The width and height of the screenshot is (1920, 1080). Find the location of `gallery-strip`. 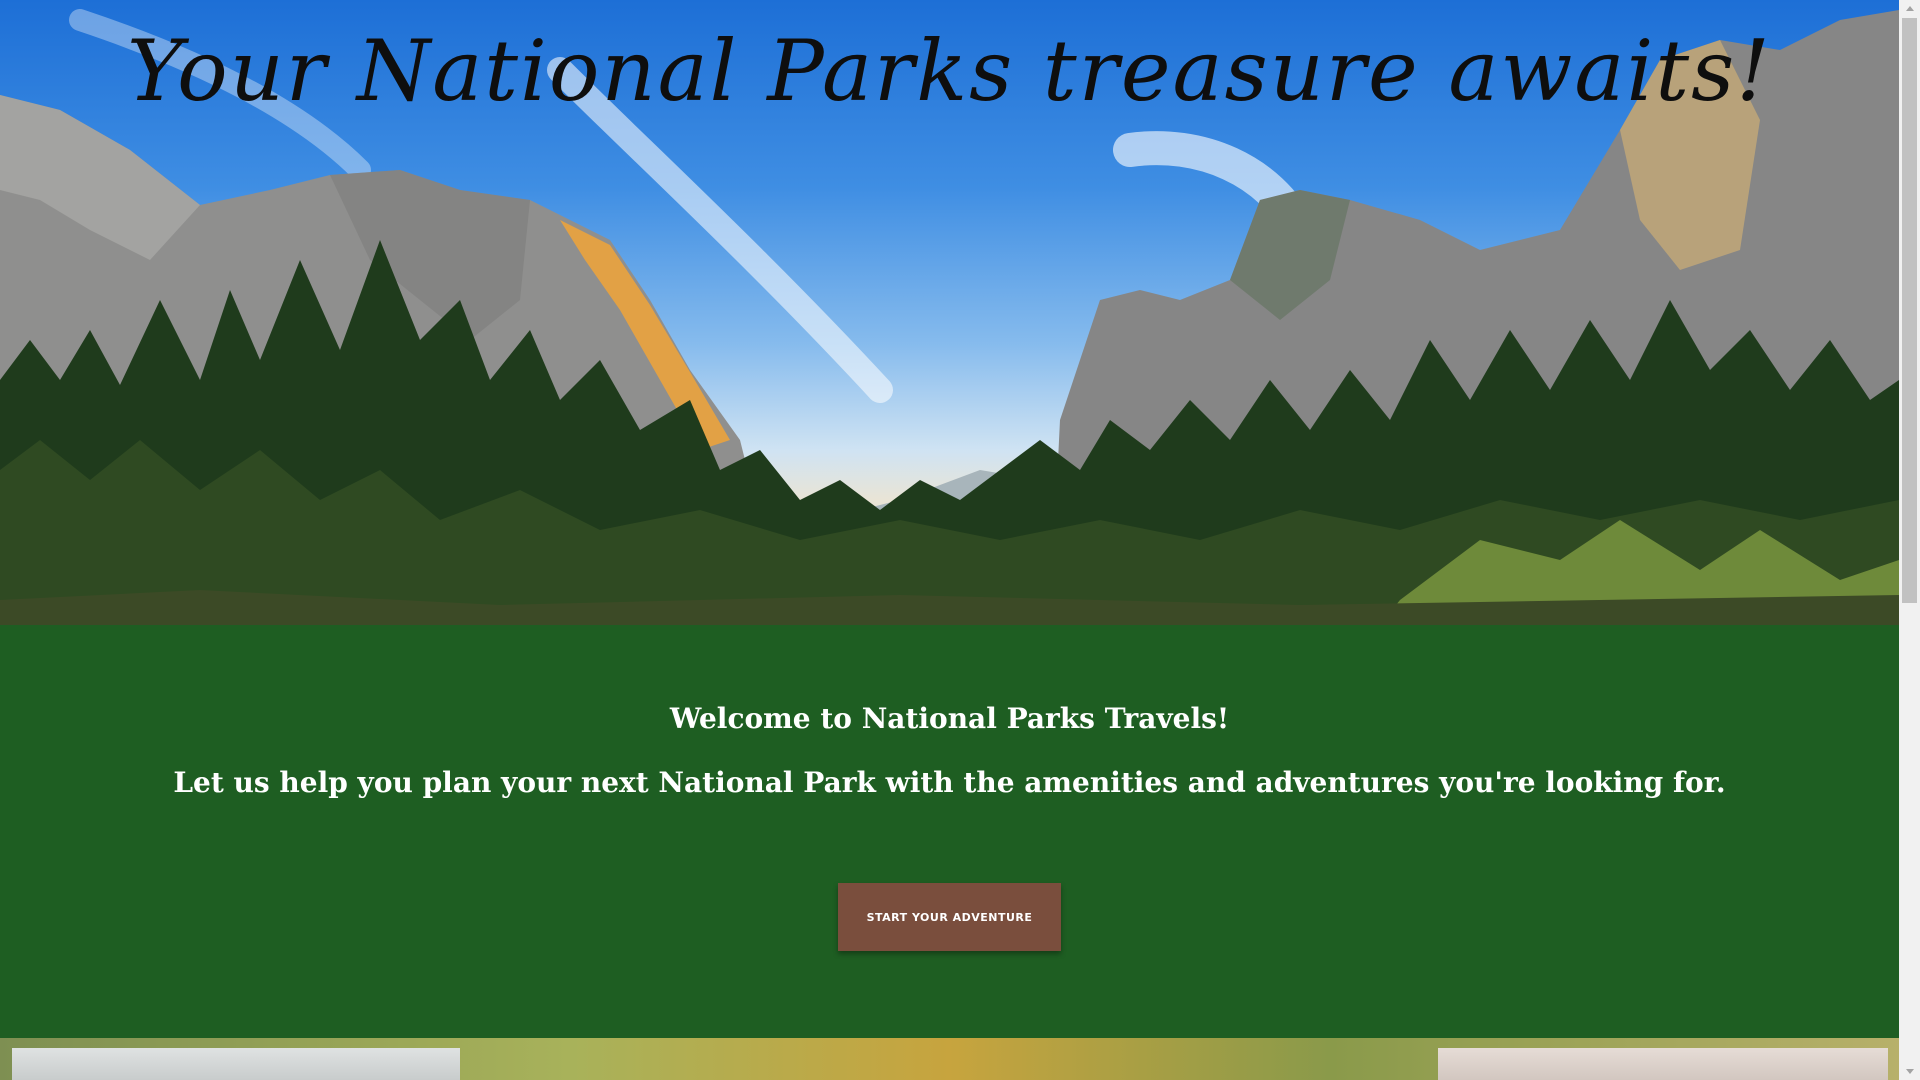

gallery-strip is located at coordinates (949, 1059).